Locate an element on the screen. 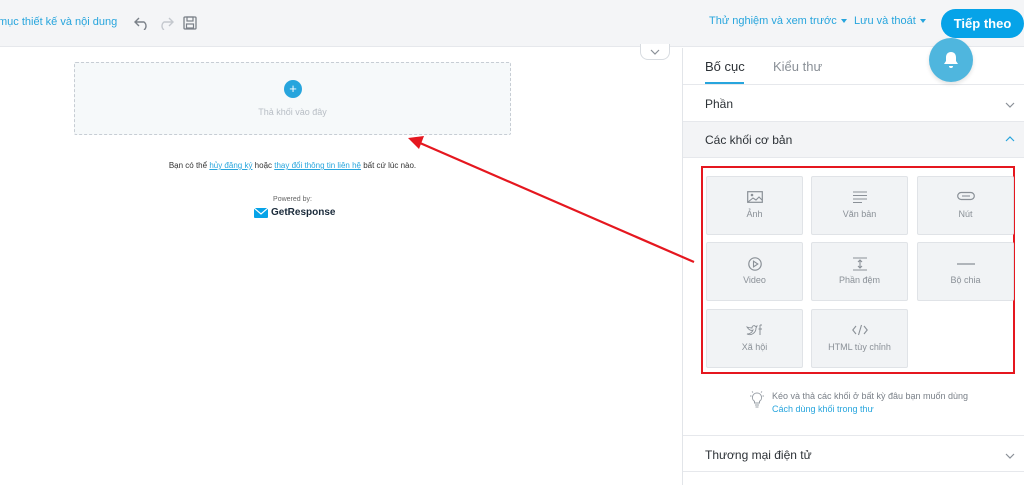 Image resolution: width=1024 pixels, height=485 pixels. block-label: Nút is located at coordinates (965, 214).